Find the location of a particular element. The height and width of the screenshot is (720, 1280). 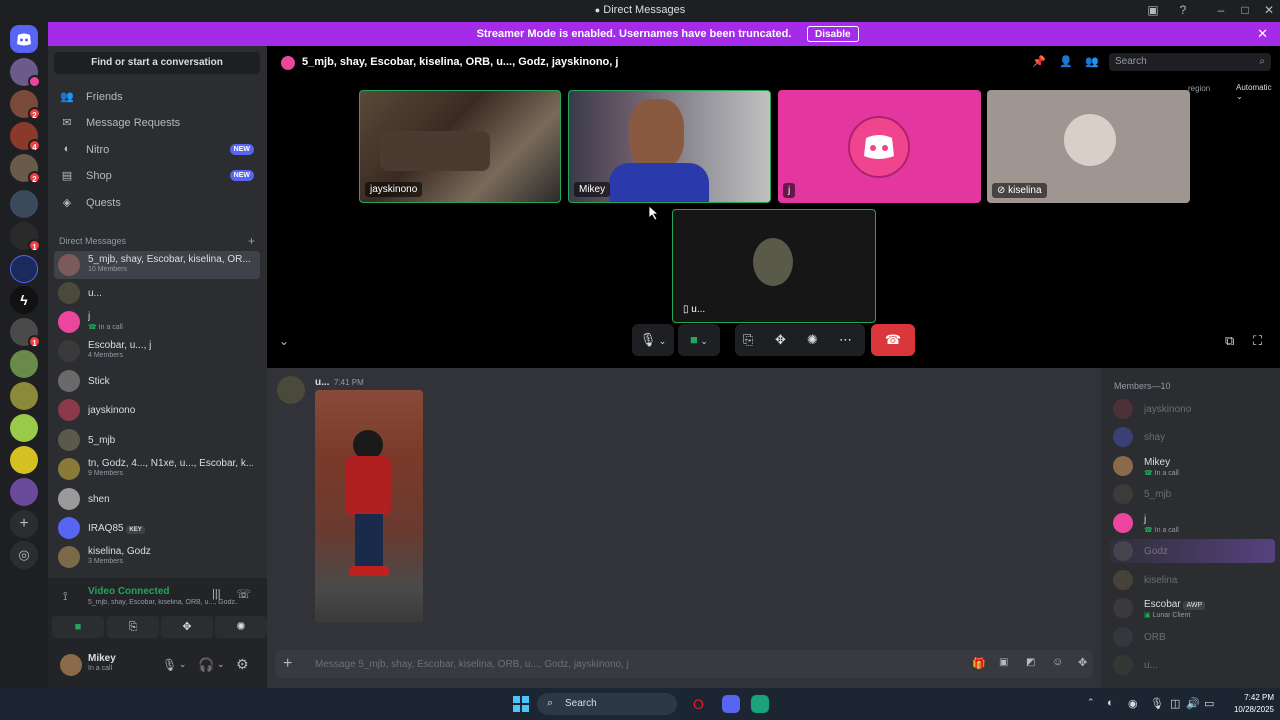

member-item: jayskinono is located at coordinates (1193, 409).